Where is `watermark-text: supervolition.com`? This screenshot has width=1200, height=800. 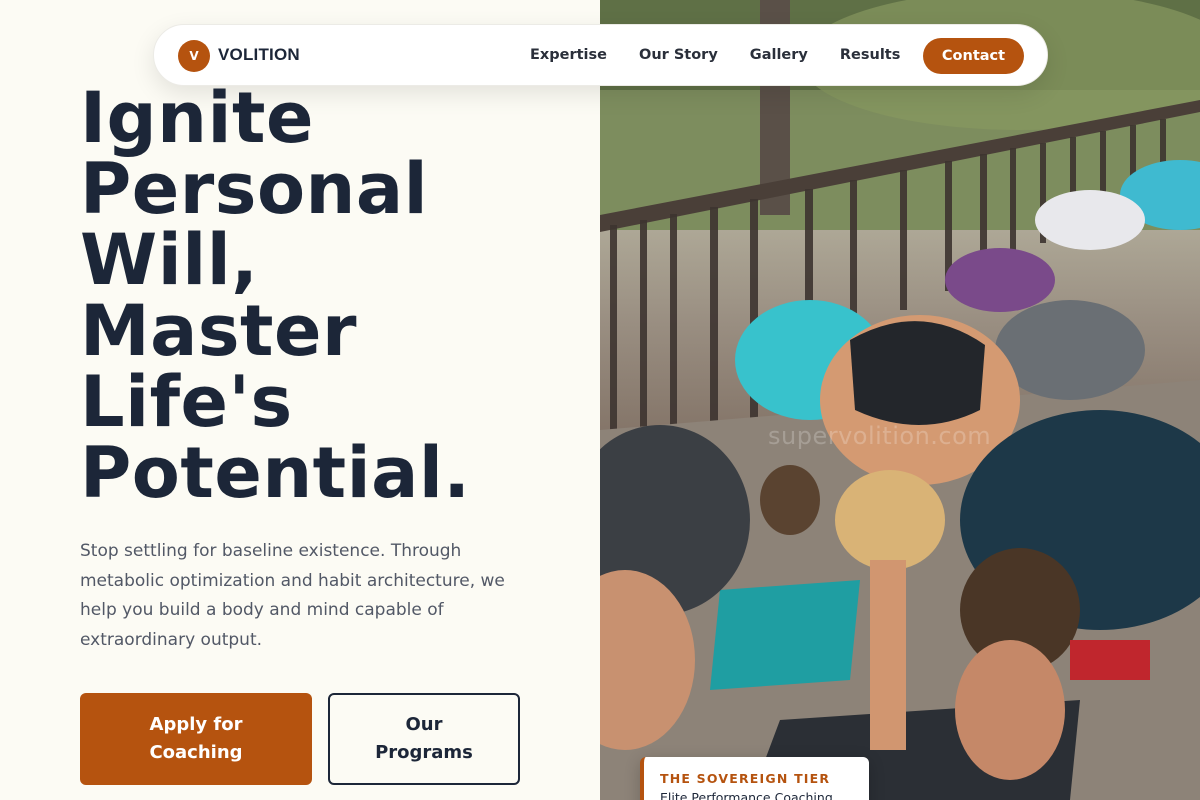
watermark-text: supervolition.com is located at coordinates (880, 436).